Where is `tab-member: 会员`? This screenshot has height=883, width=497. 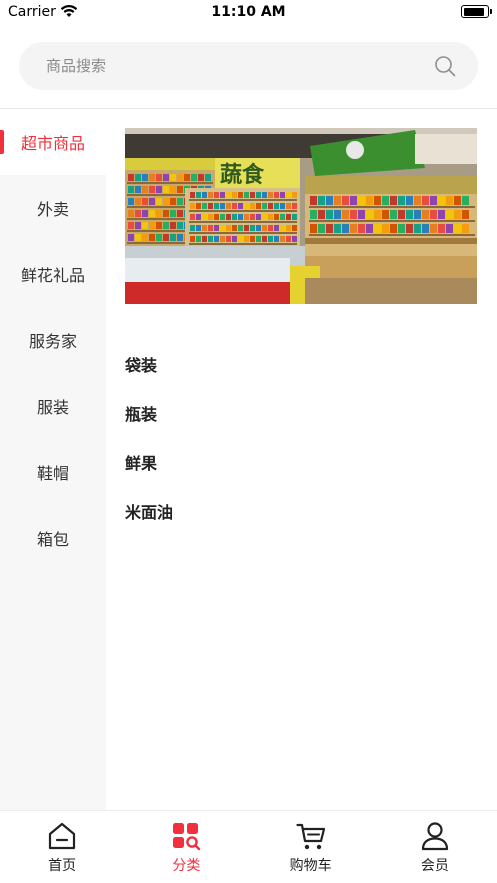
tab-member: 会员 is located at coordinates (435, 847).